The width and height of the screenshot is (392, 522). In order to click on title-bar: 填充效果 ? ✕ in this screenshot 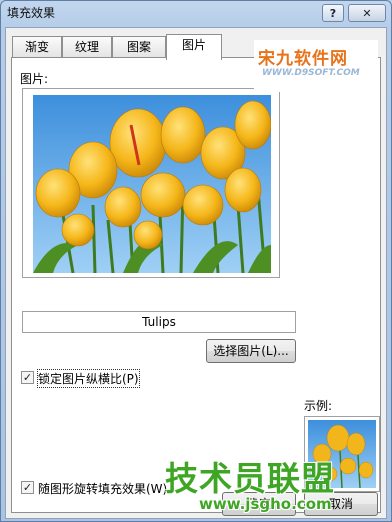, I will do `click(196, 13)`.